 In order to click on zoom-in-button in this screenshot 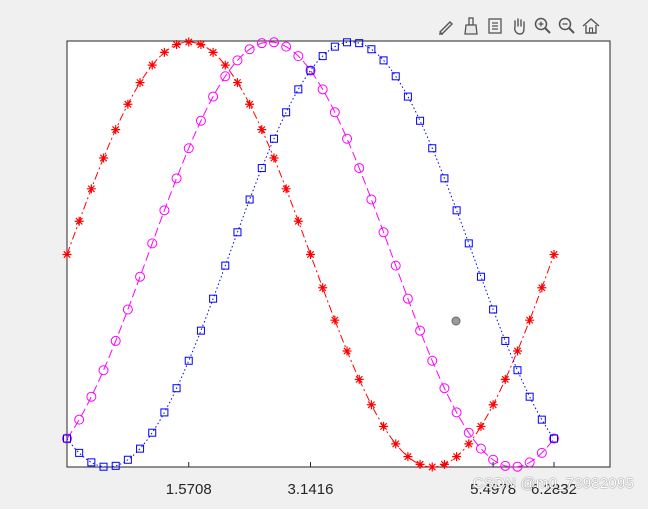, I will do `click(543, 26)`.